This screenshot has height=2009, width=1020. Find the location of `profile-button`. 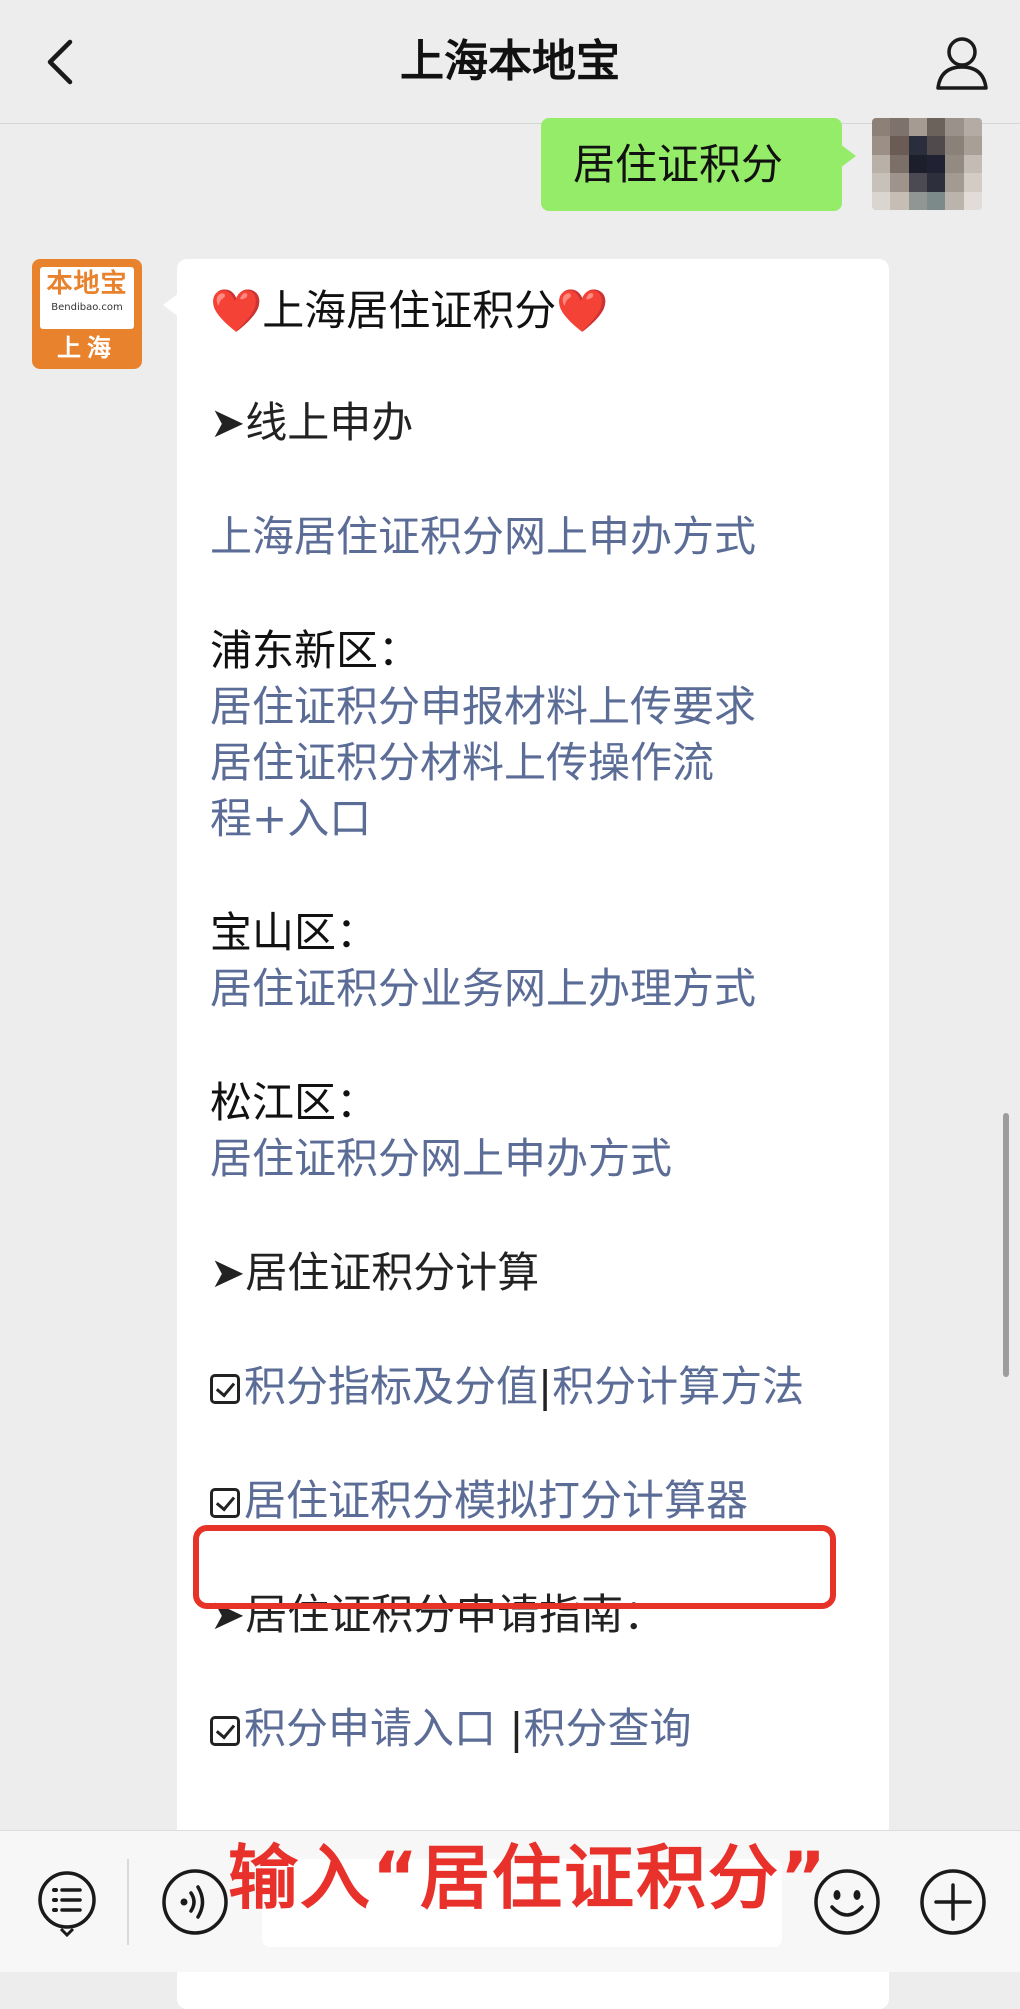

profile-button is located at coordinates (962, 62).